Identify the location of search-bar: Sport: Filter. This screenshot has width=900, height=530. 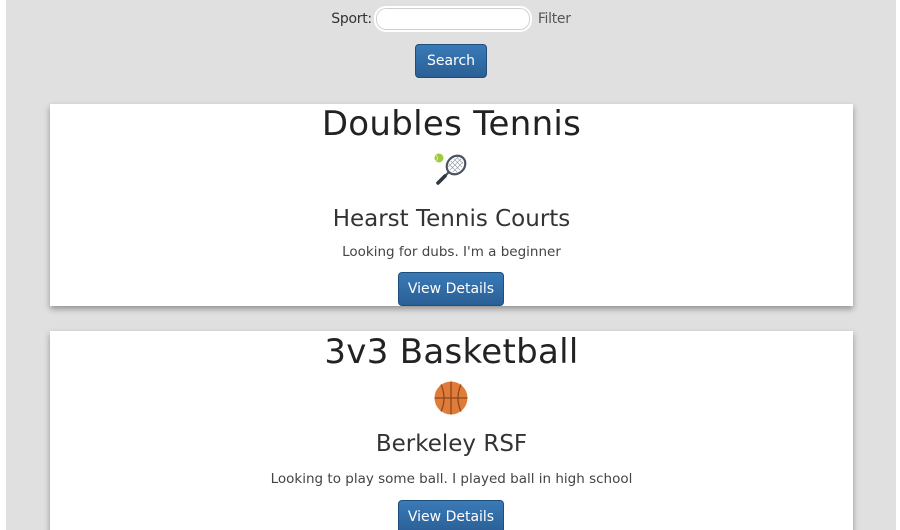
(451, 19).